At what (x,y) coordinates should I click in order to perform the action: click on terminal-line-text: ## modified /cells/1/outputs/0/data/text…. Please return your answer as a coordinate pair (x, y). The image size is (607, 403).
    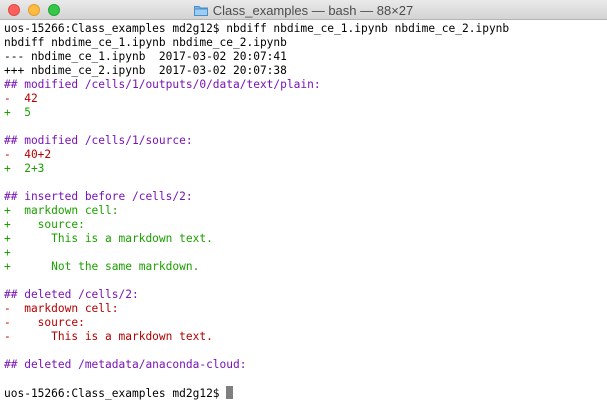
    Looking at the image, I should click on (162, 84).